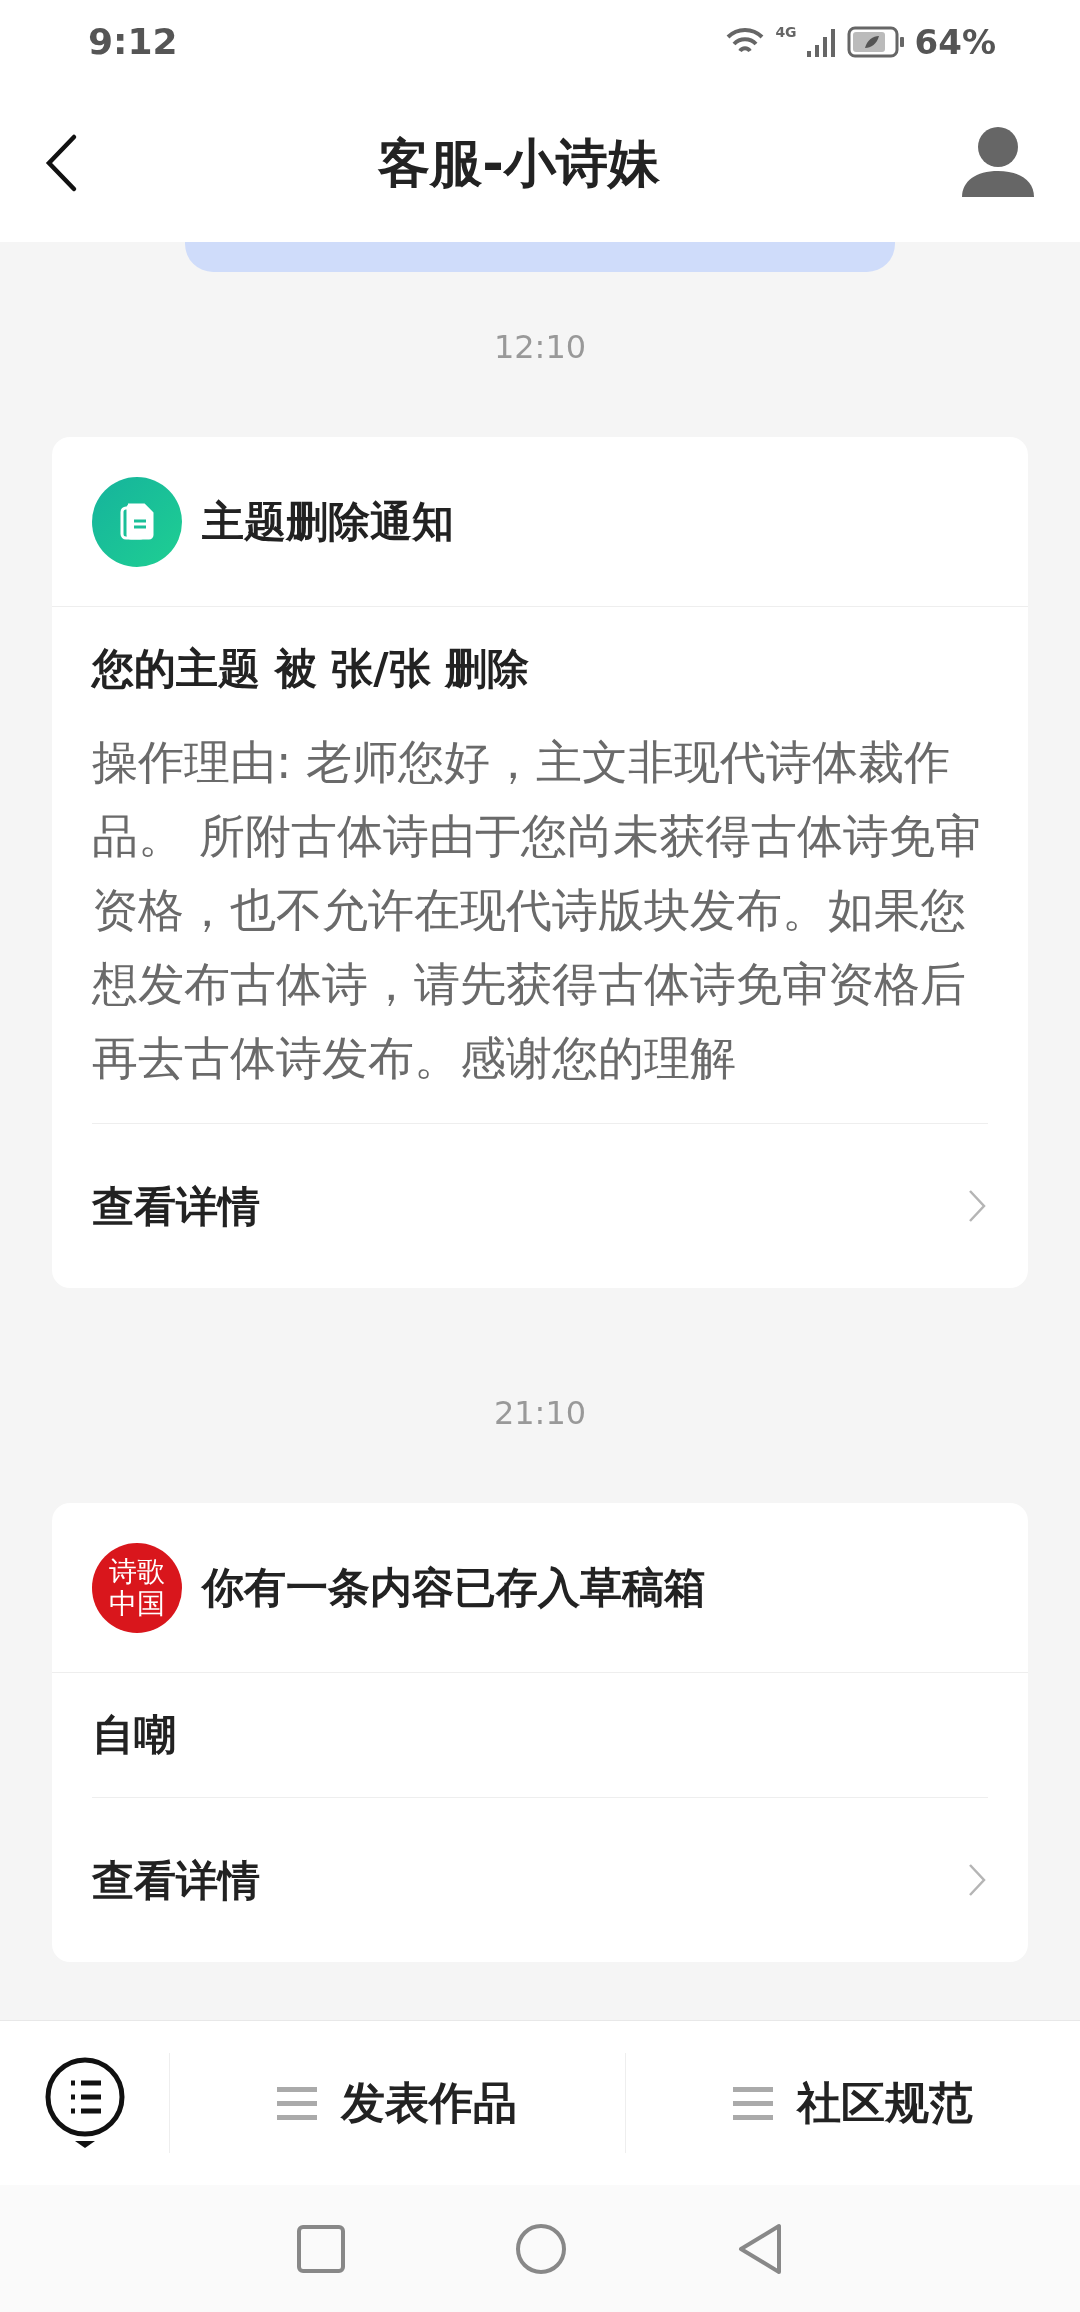 The width and height of the screenshot is (1080, 2312). I want to click on card-title: 主题删除通知, so click(328, 522).